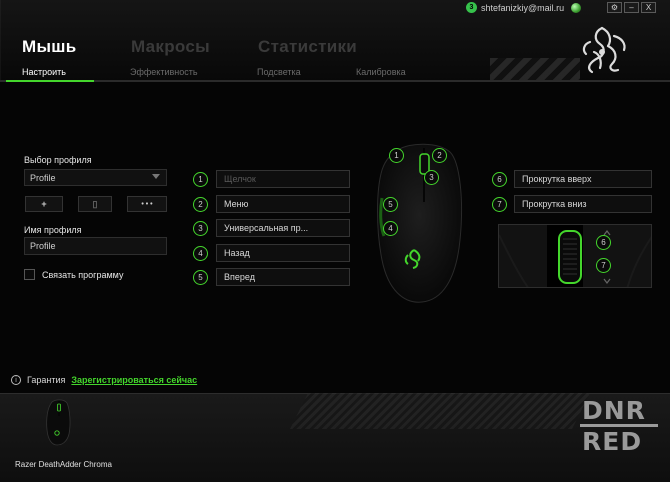 Image resolution: width=670 pixels, height=482 pixels. What do you see at coordinates (619, 412) in the screenshot?
I see `watermark-line-1: DNR` at bounding box center [619, 412].